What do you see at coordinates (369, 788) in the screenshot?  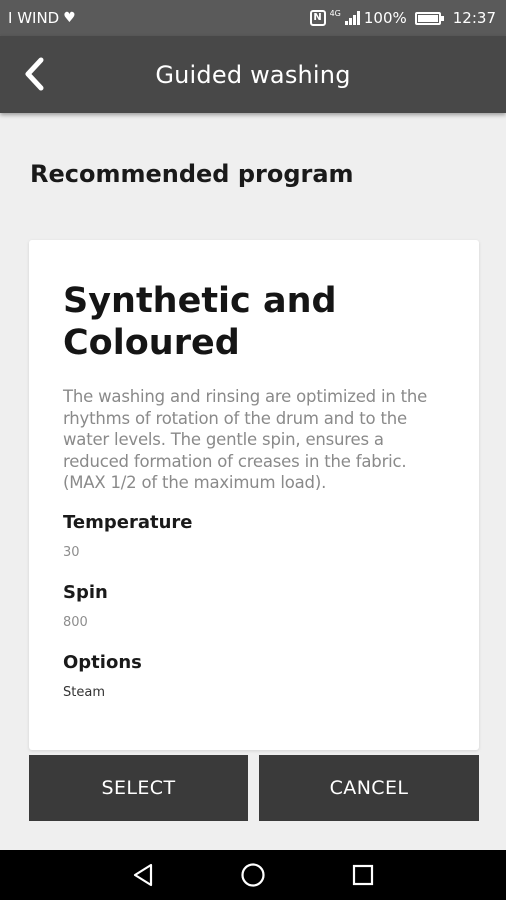 I see `cancel-button: CANCEL` at bounding box center [369, 788].